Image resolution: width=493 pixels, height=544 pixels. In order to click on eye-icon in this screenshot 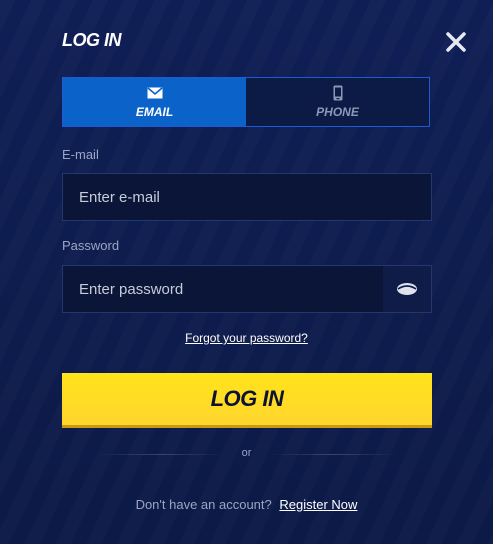, I will do `click(407, 289)`.